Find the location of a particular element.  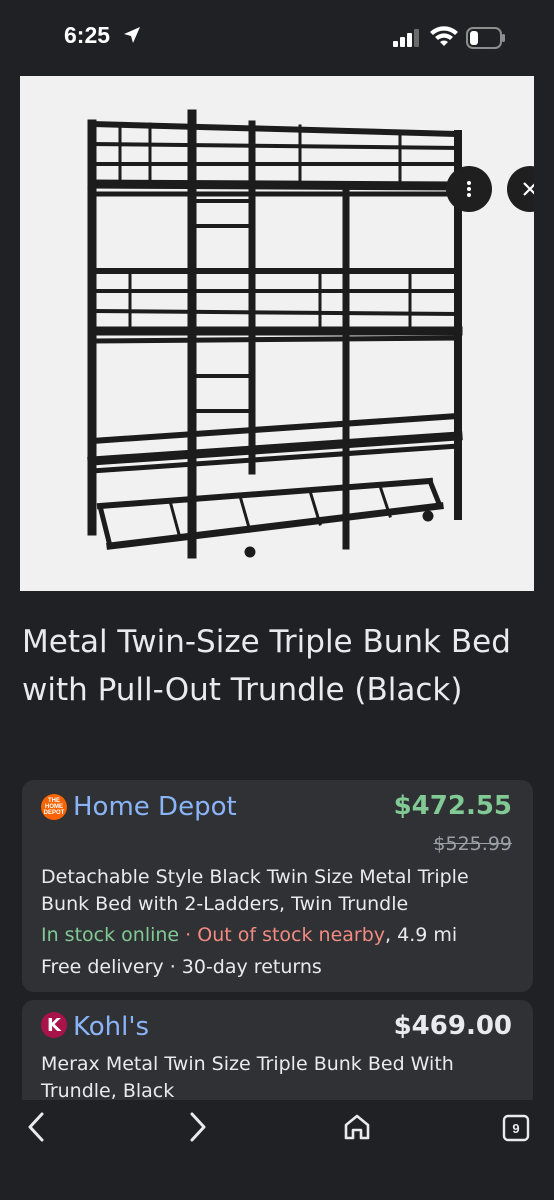

offer-price: $469.00 is located at coordinates (452, 1026).